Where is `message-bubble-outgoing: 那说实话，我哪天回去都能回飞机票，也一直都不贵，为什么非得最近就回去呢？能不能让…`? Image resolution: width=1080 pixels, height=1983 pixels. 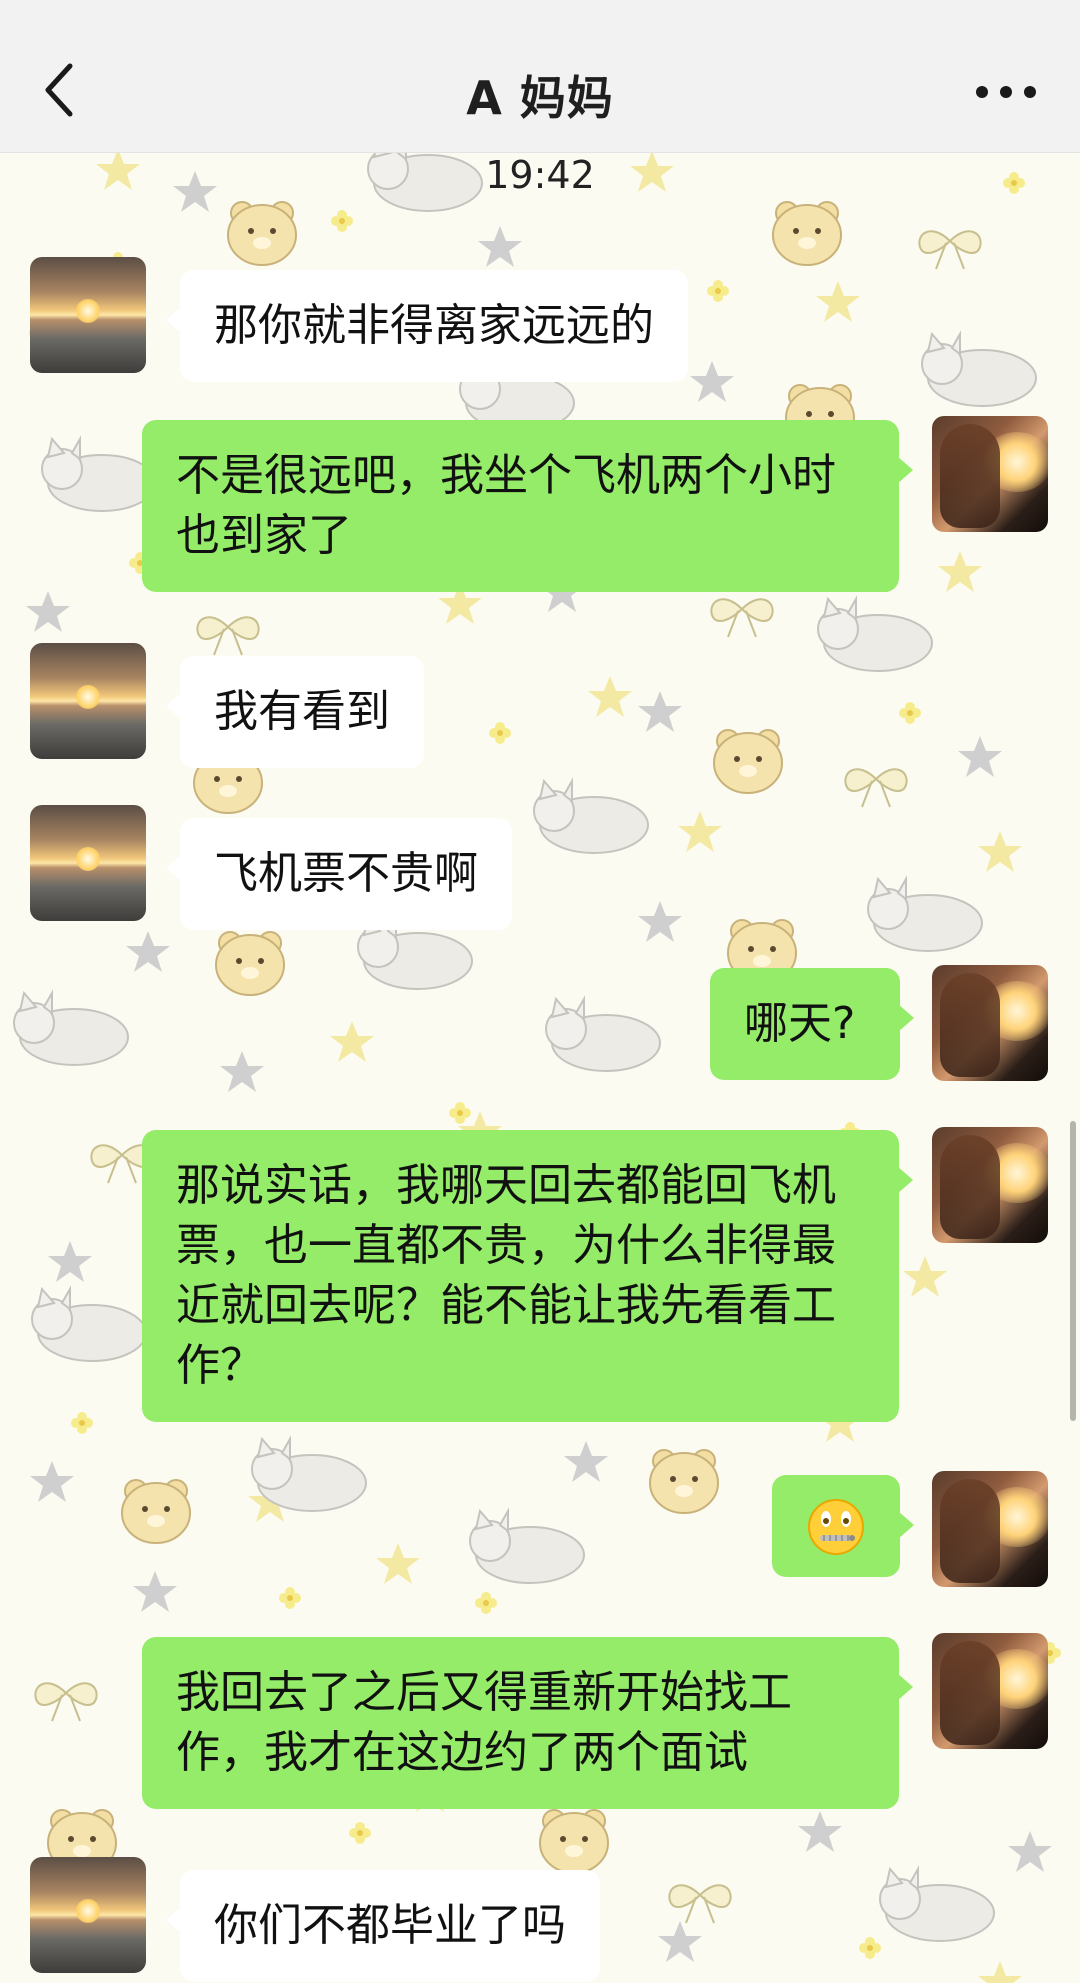
message-bubble-outgoing: 那说实话，我哪天回去都能回飞机票，也一直都不贵，为什么非得最近就回去呢？能不能让… is located at coordinates (527, 1276).